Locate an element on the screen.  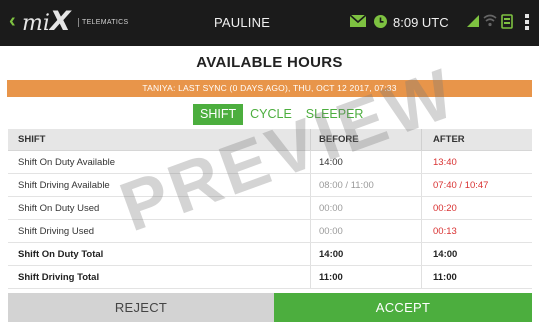
tab-sleeper: SLEEPER is located at coordinates (334, 114).